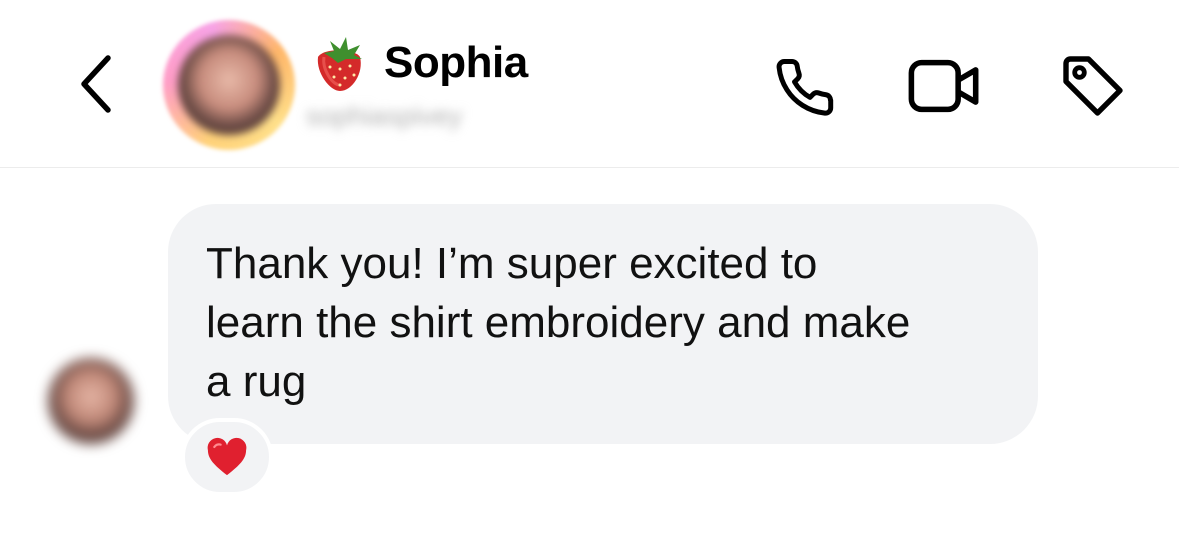 The image size is (1179, 535). I want to click on sender-avatar, so click(91, 401).